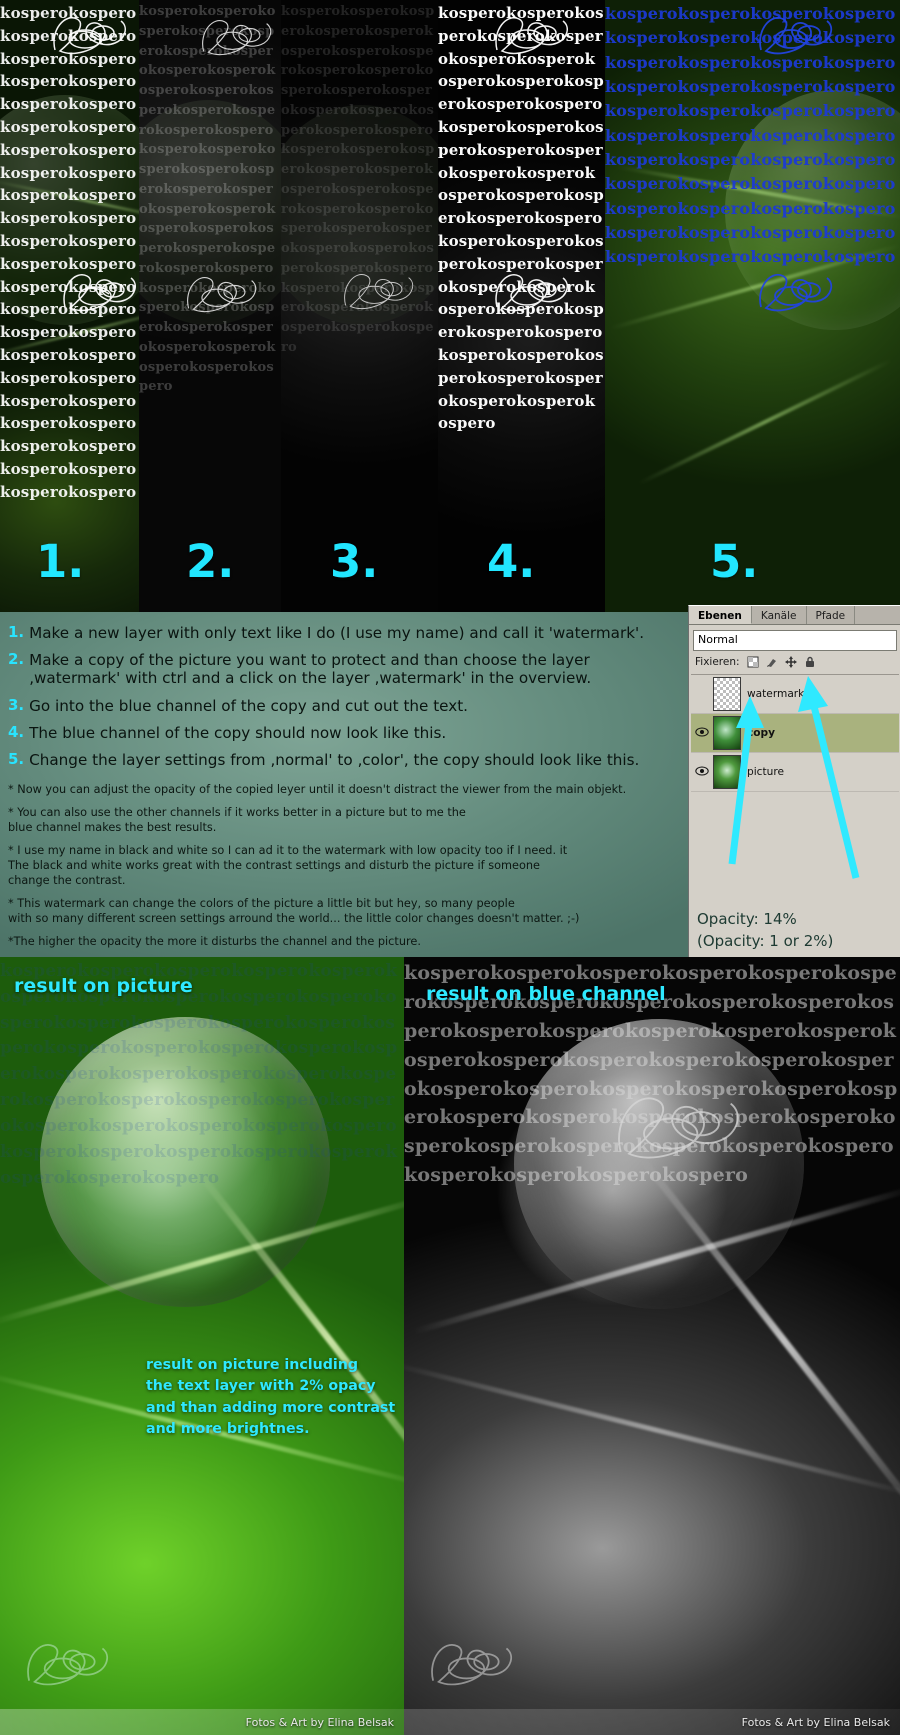 The height and width of the screenshot is (1735, 900). What do you see at coordinates (103, 986) in the screenshot?
I see `caption-result-on-picture: result on picture` at bounding box center [103, 986].